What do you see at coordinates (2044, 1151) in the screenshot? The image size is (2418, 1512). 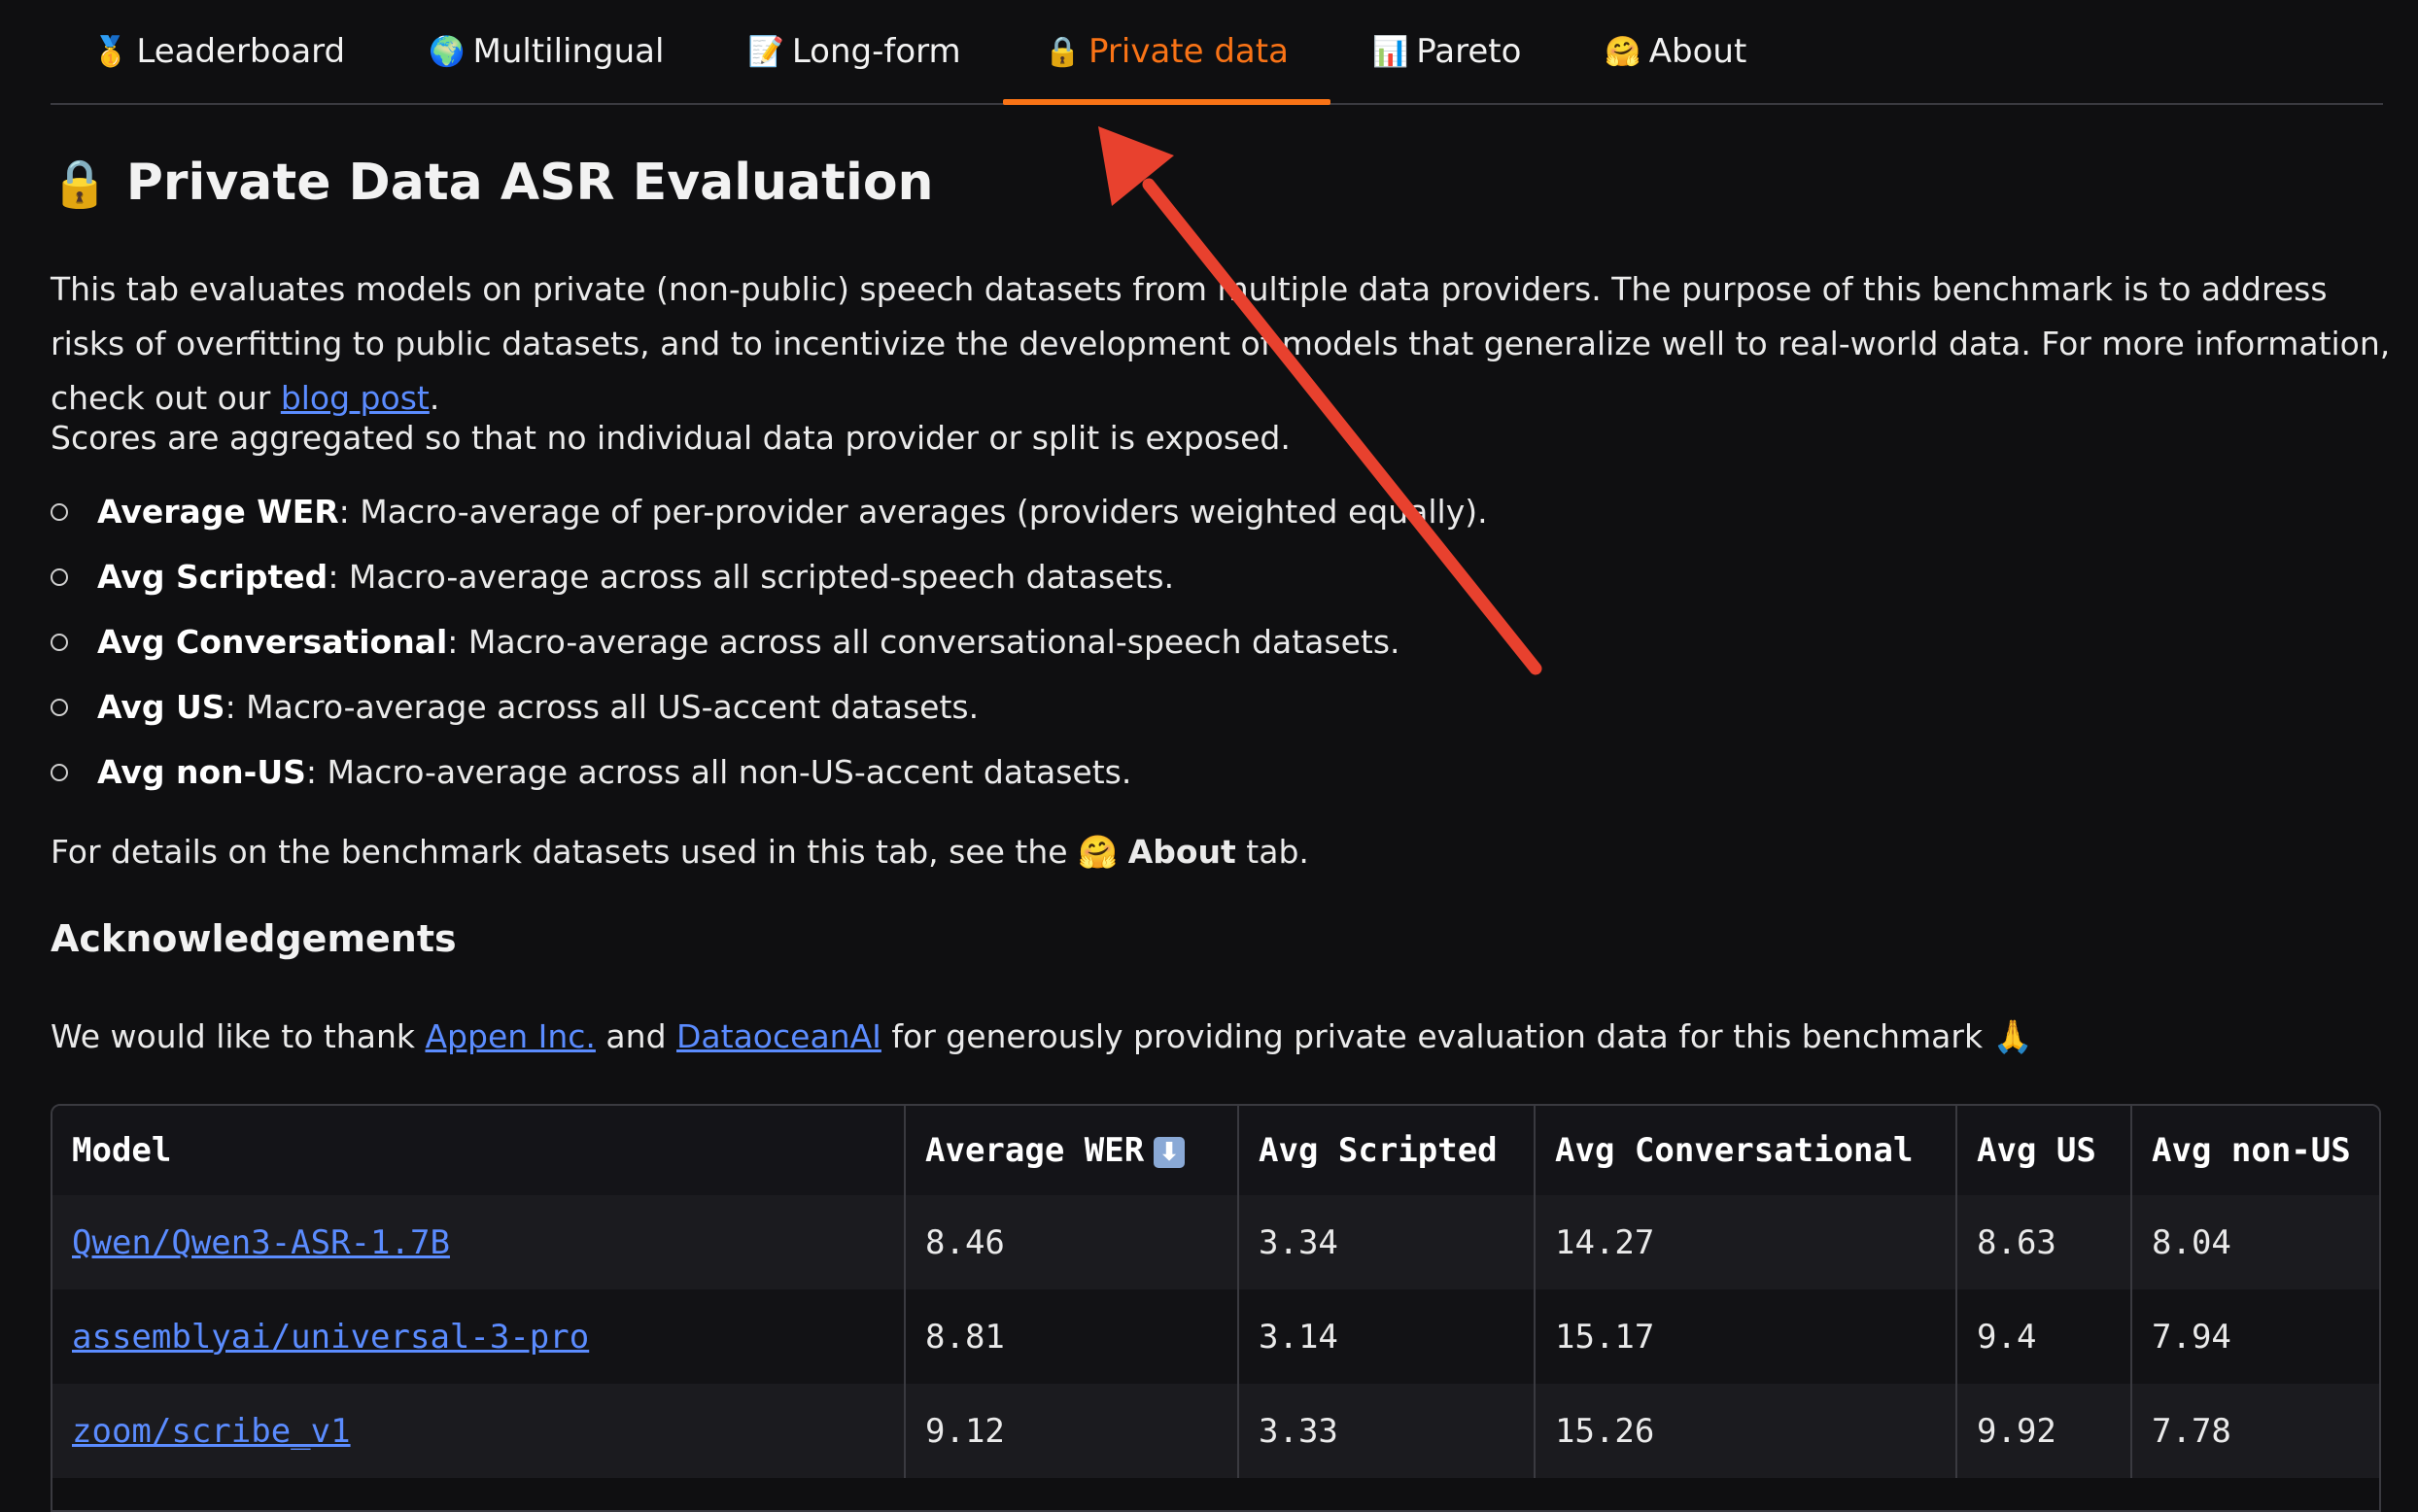 I see `column-header-avg-us: Avg US` at bounding box center [2044, 1151].